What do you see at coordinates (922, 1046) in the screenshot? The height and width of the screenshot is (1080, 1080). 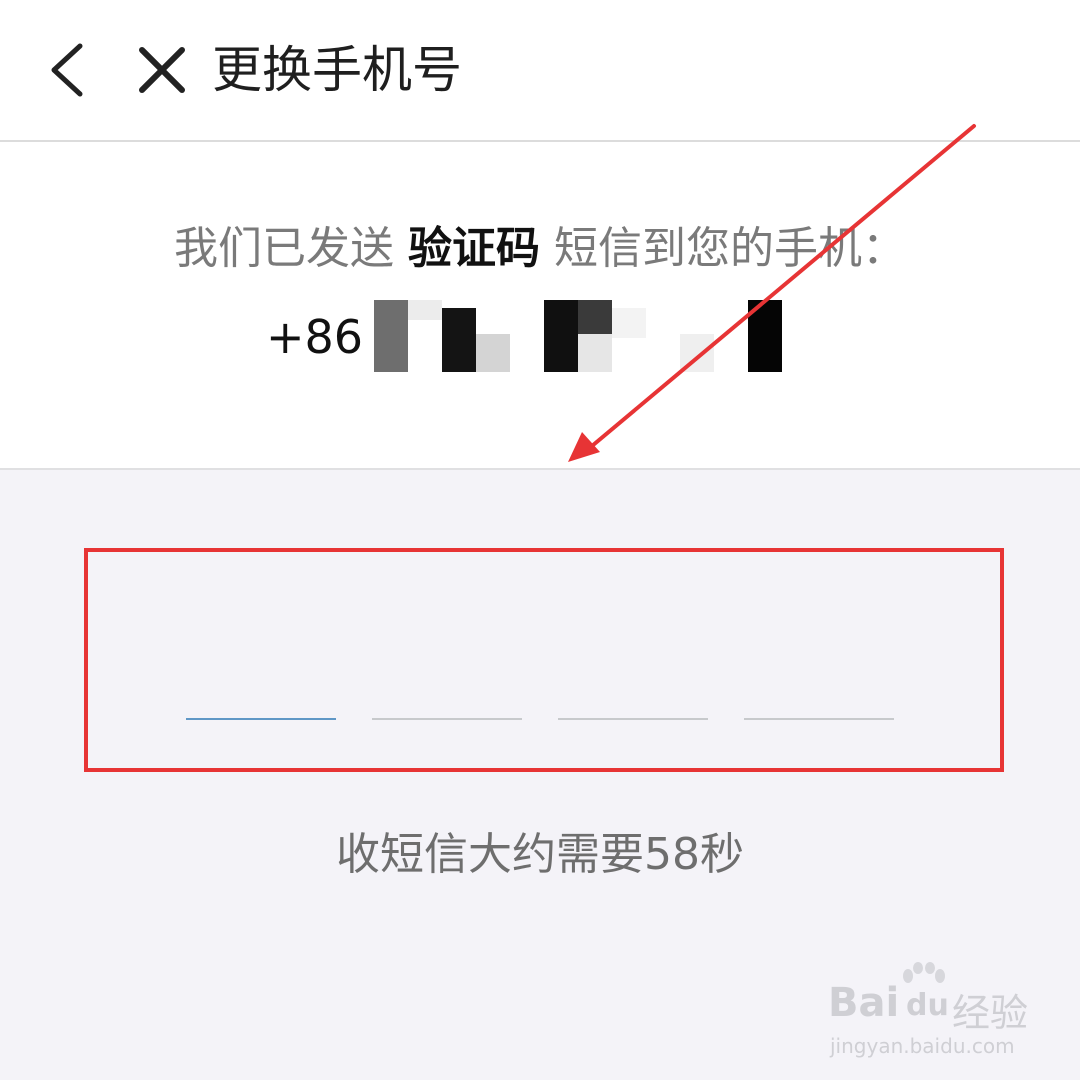 I see `watermark-url: jingyan.baidu.com` at bounding box center [922, 1046].